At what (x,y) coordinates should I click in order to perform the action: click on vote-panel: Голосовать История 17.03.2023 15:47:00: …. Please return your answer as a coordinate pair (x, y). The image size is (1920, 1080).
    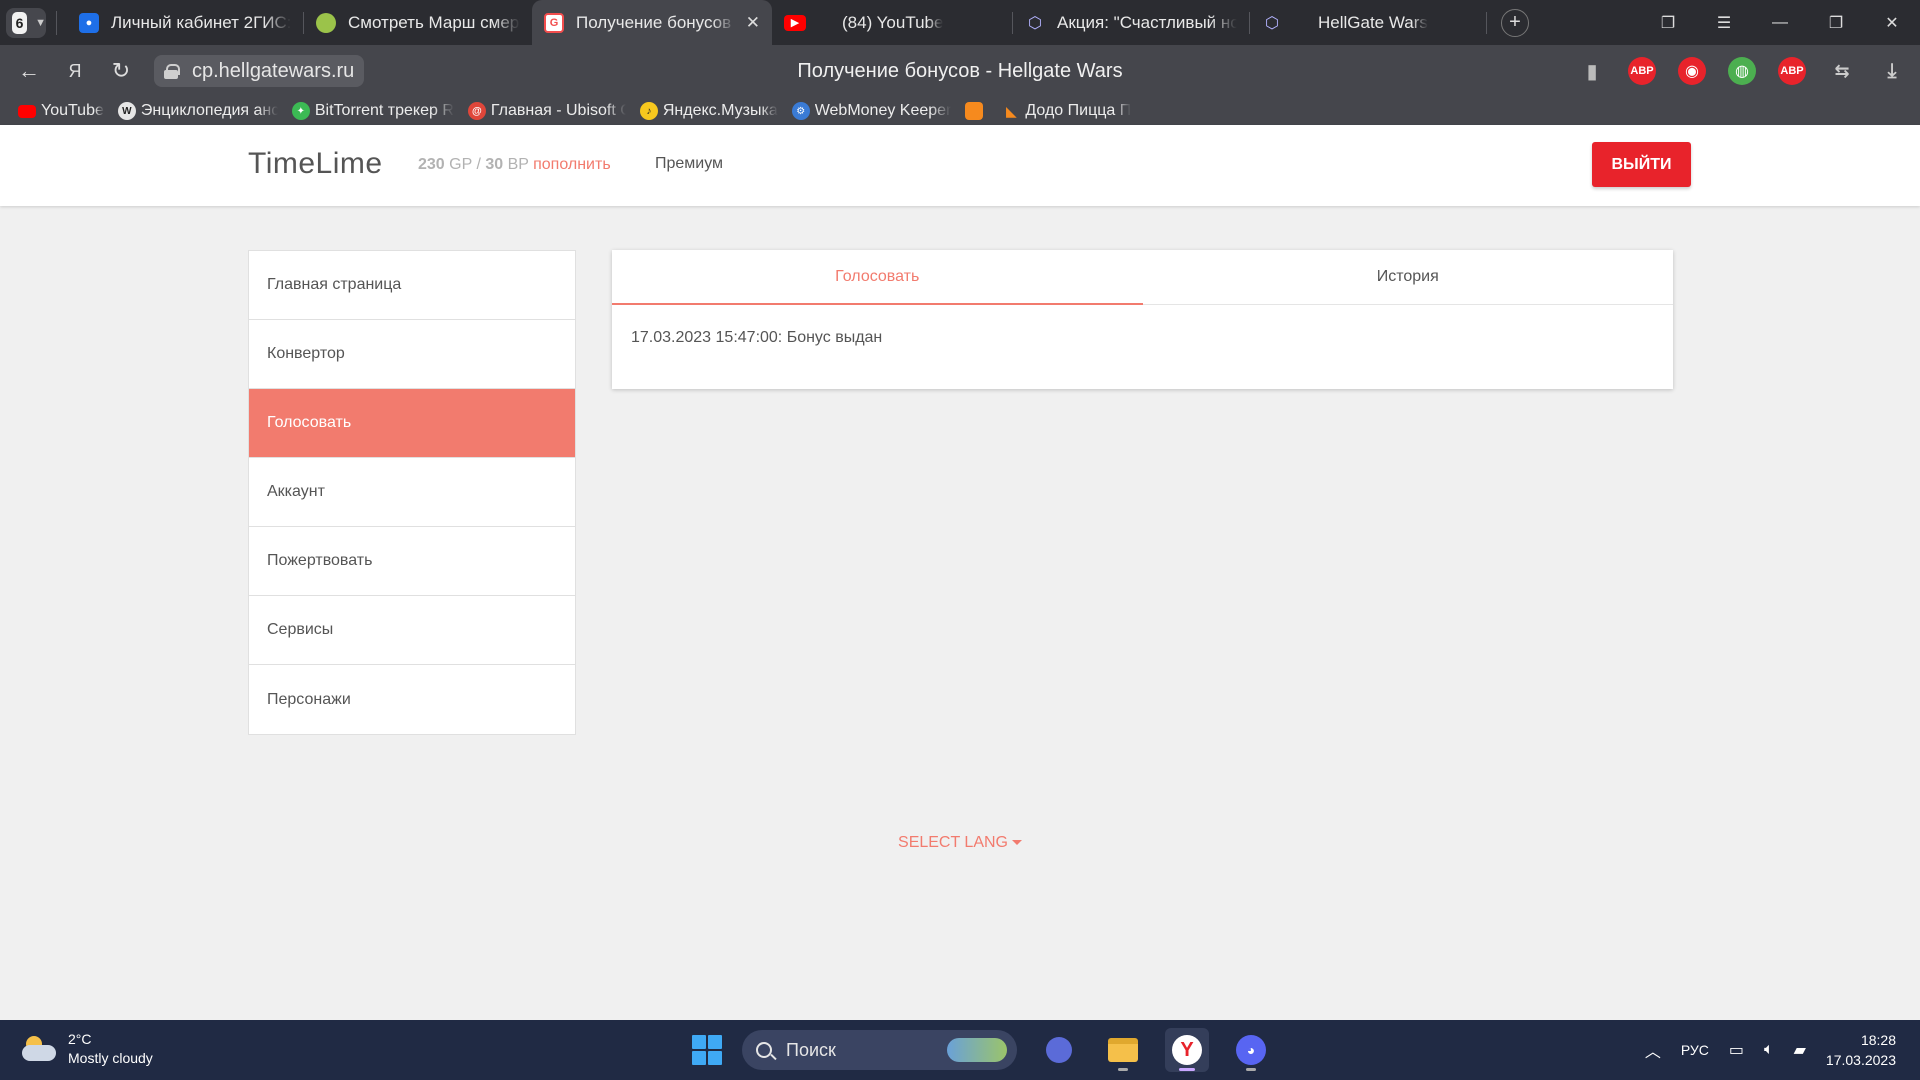
    Looking at the image, I should click on (1142, 319).